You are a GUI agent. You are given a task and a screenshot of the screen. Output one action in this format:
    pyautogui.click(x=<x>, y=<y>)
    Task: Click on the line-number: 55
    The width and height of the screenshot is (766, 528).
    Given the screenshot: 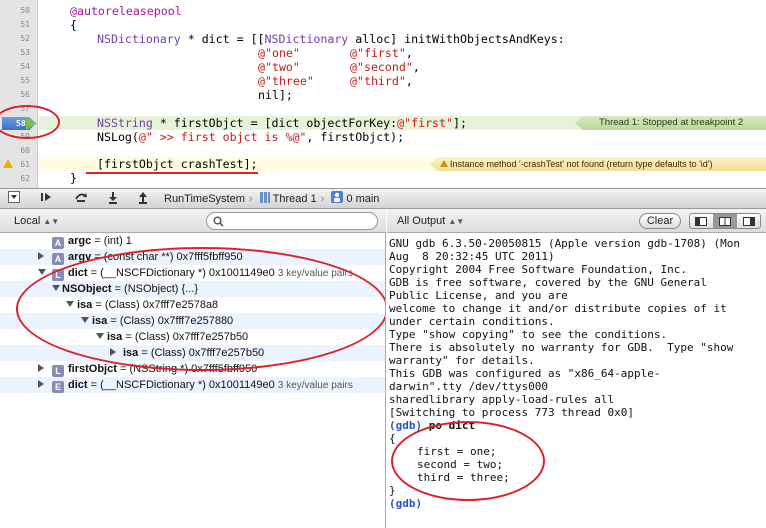 What is the action you would take?
    pyautogui.click(x=25, y=80)
    